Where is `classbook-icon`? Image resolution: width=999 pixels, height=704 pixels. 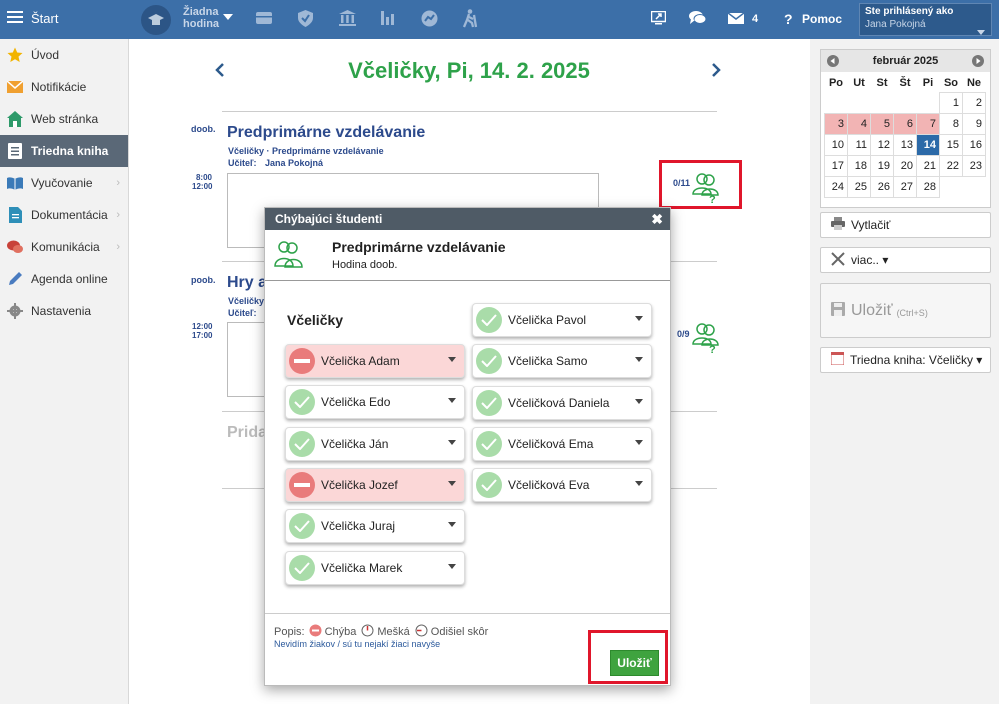
classbook-icon is located at coordinates (264, 18).